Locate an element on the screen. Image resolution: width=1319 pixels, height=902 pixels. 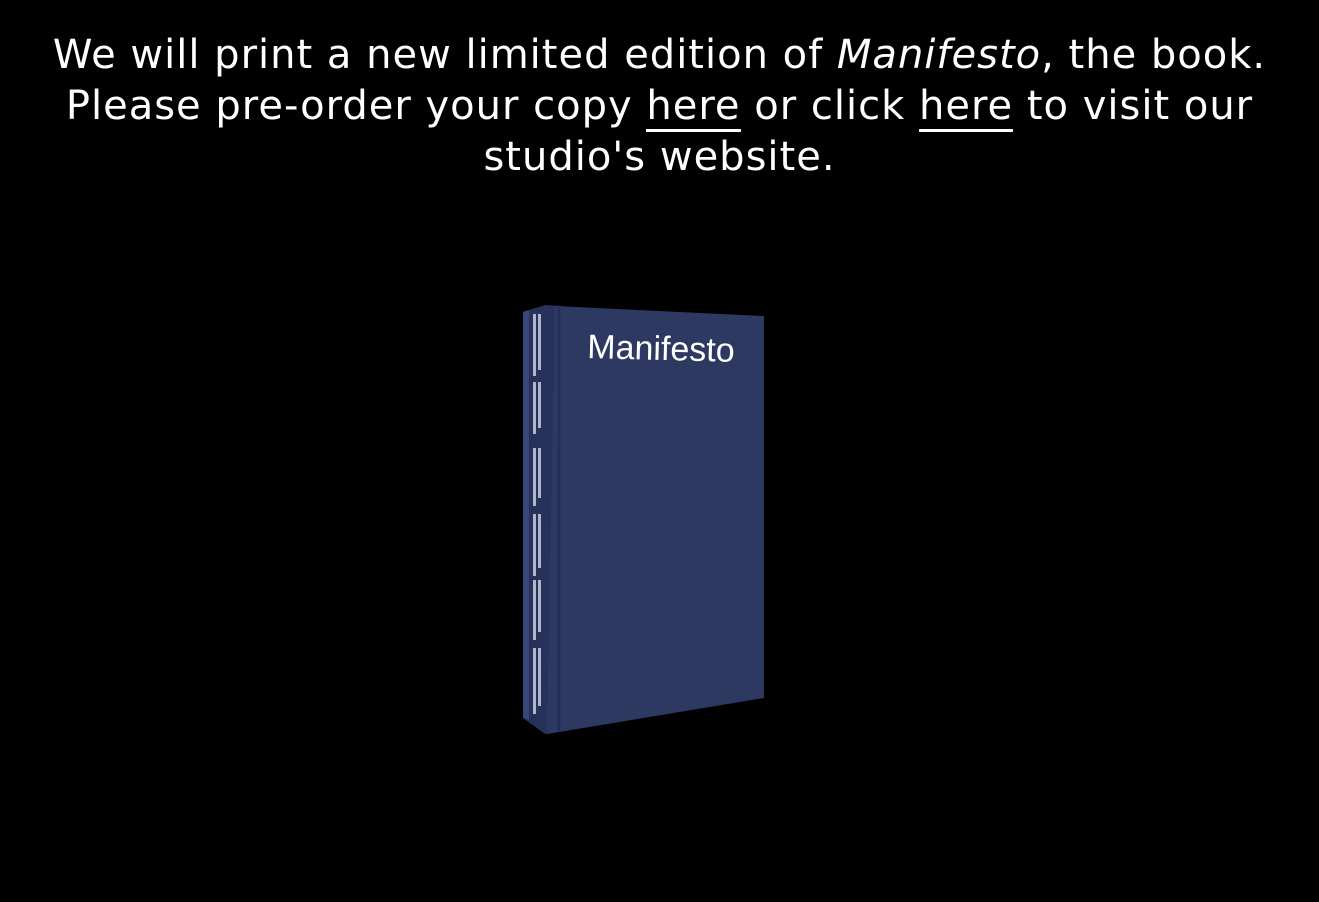
book-cover-title: Manifesto is located at coordinates (661, 349).